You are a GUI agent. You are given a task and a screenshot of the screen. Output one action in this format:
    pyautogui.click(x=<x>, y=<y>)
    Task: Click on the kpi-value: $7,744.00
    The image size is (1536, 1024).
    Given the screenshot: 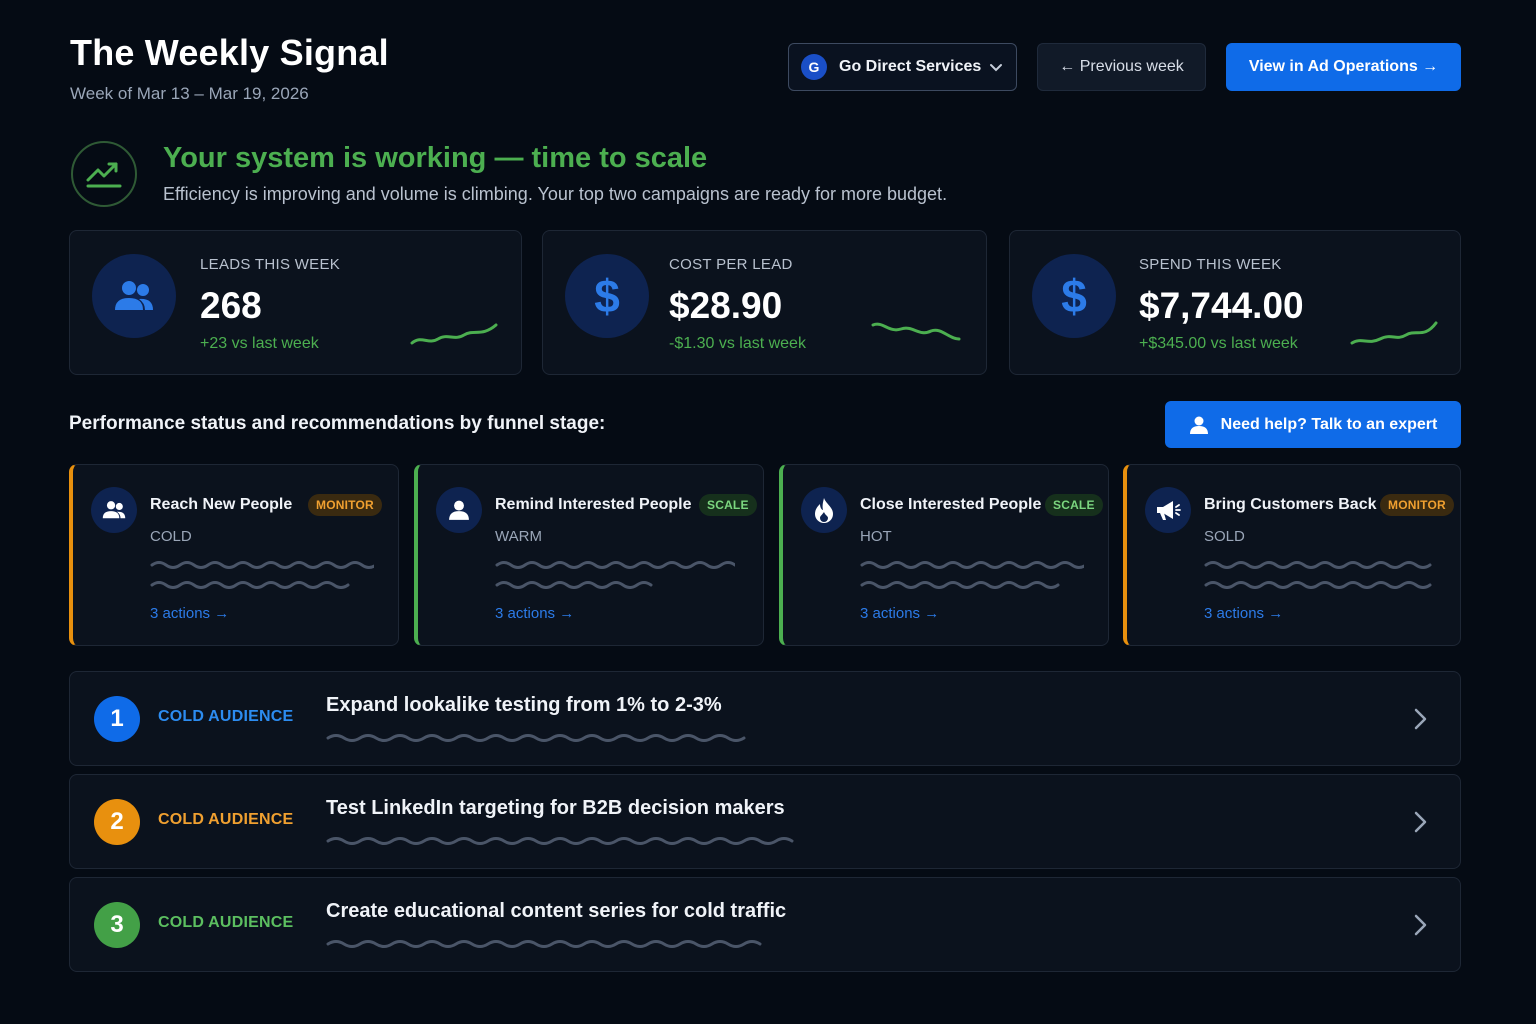 What is the action you would take?
    pyautogui.click(x=1221, y=305)
    